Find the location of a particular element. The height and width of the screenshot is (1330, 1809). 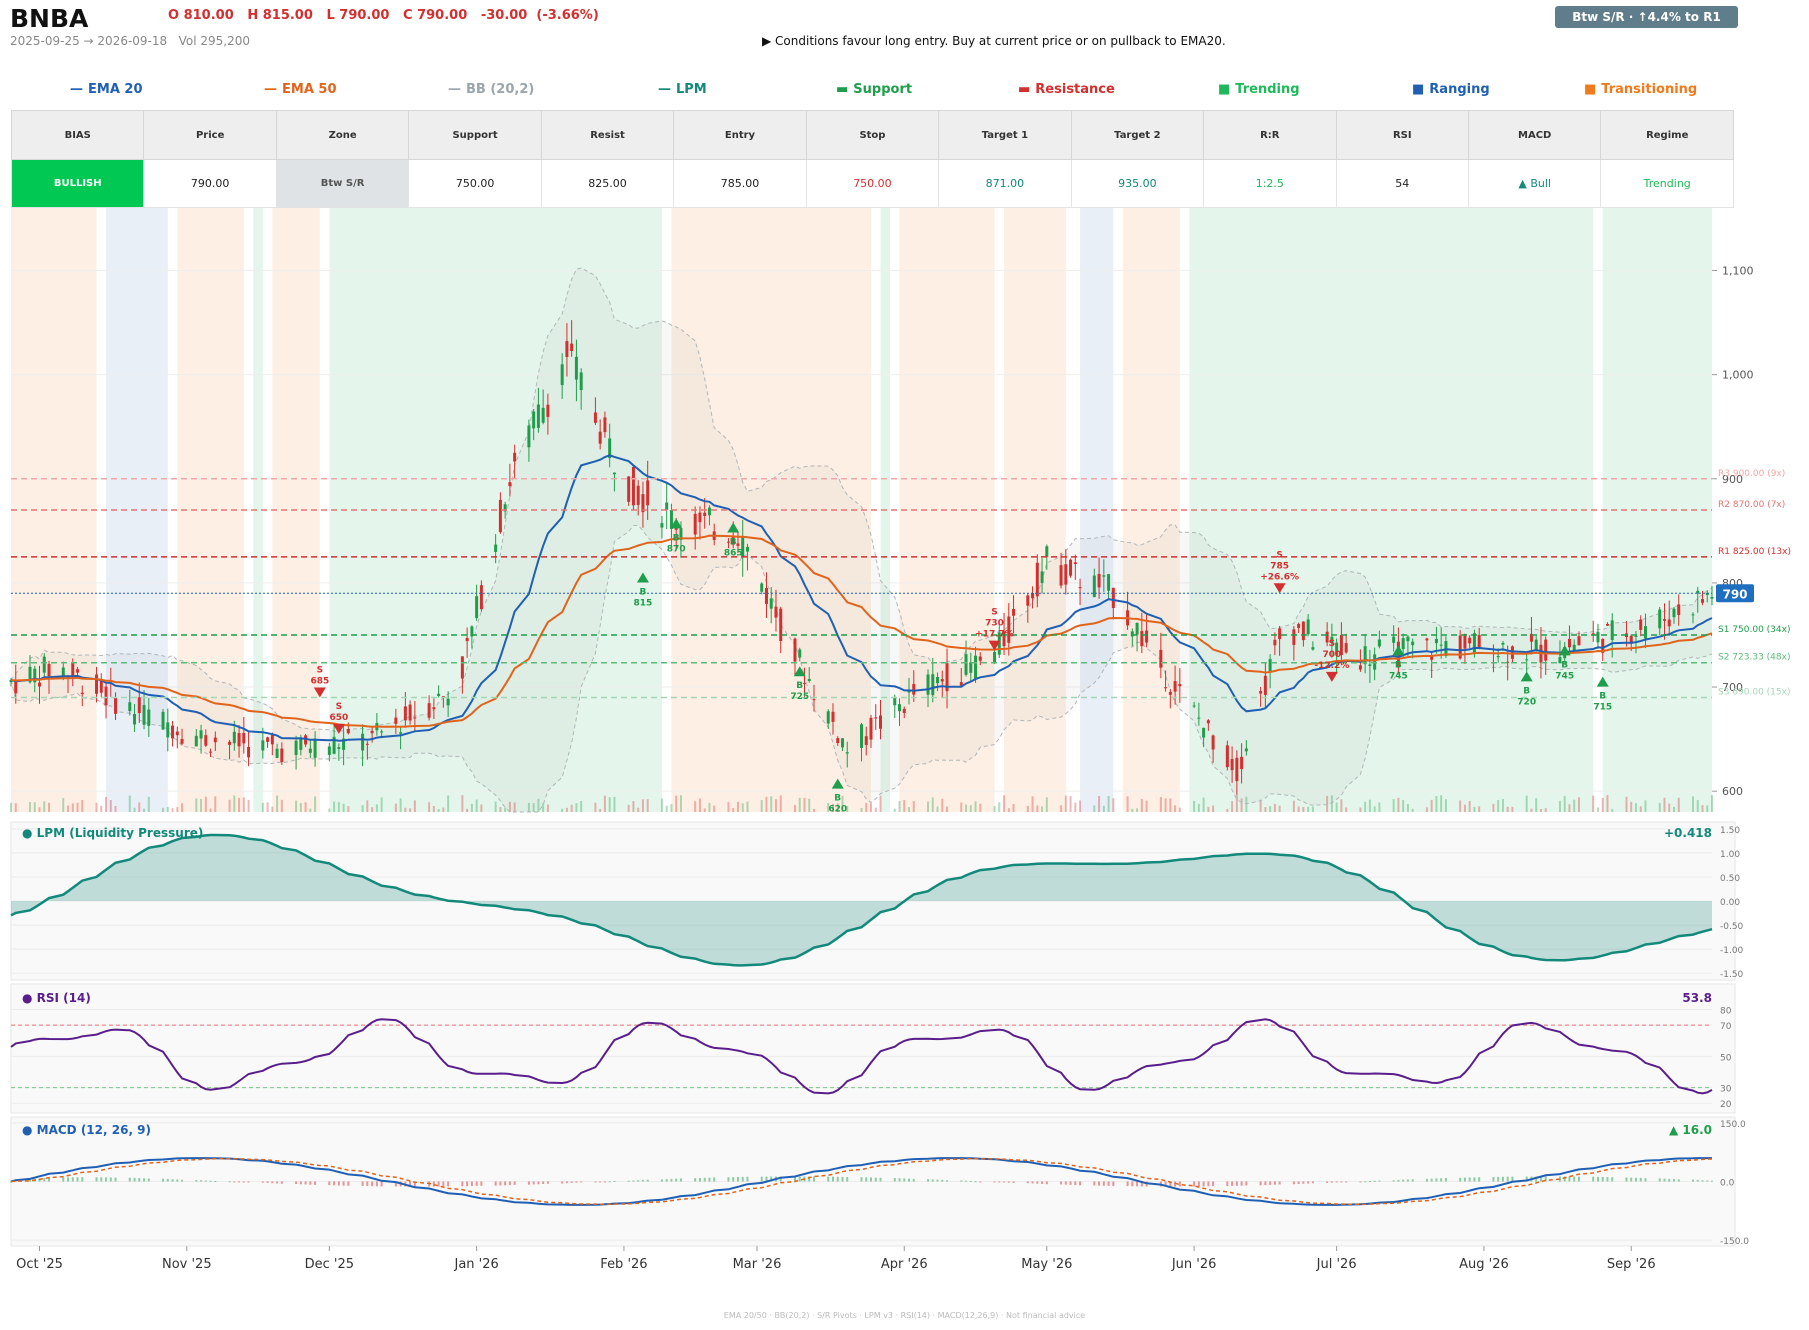

sr-level-label: S1 750.00 (34x) is located at coordinates (1754, 630).